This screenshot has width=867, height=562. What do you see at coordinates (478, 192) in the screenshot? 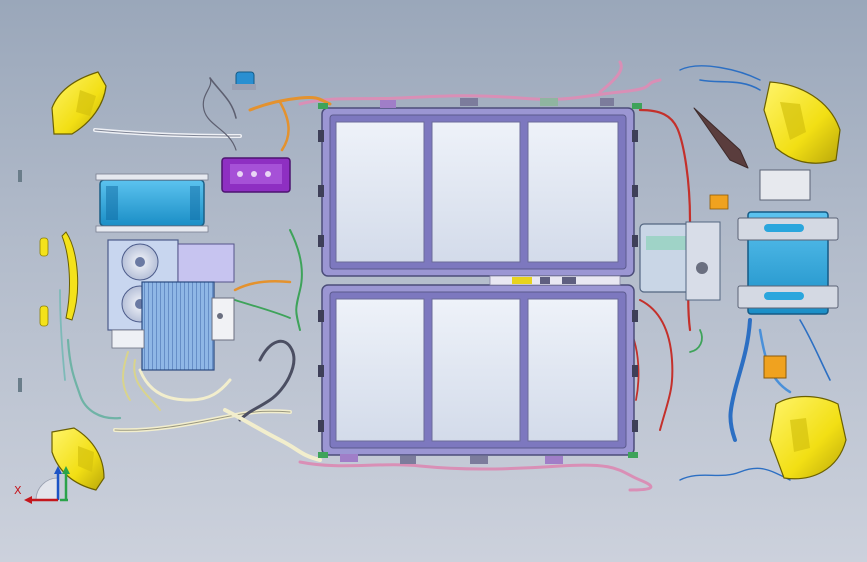
I see `battery-pack-upper` at bounding box center [478, 192].